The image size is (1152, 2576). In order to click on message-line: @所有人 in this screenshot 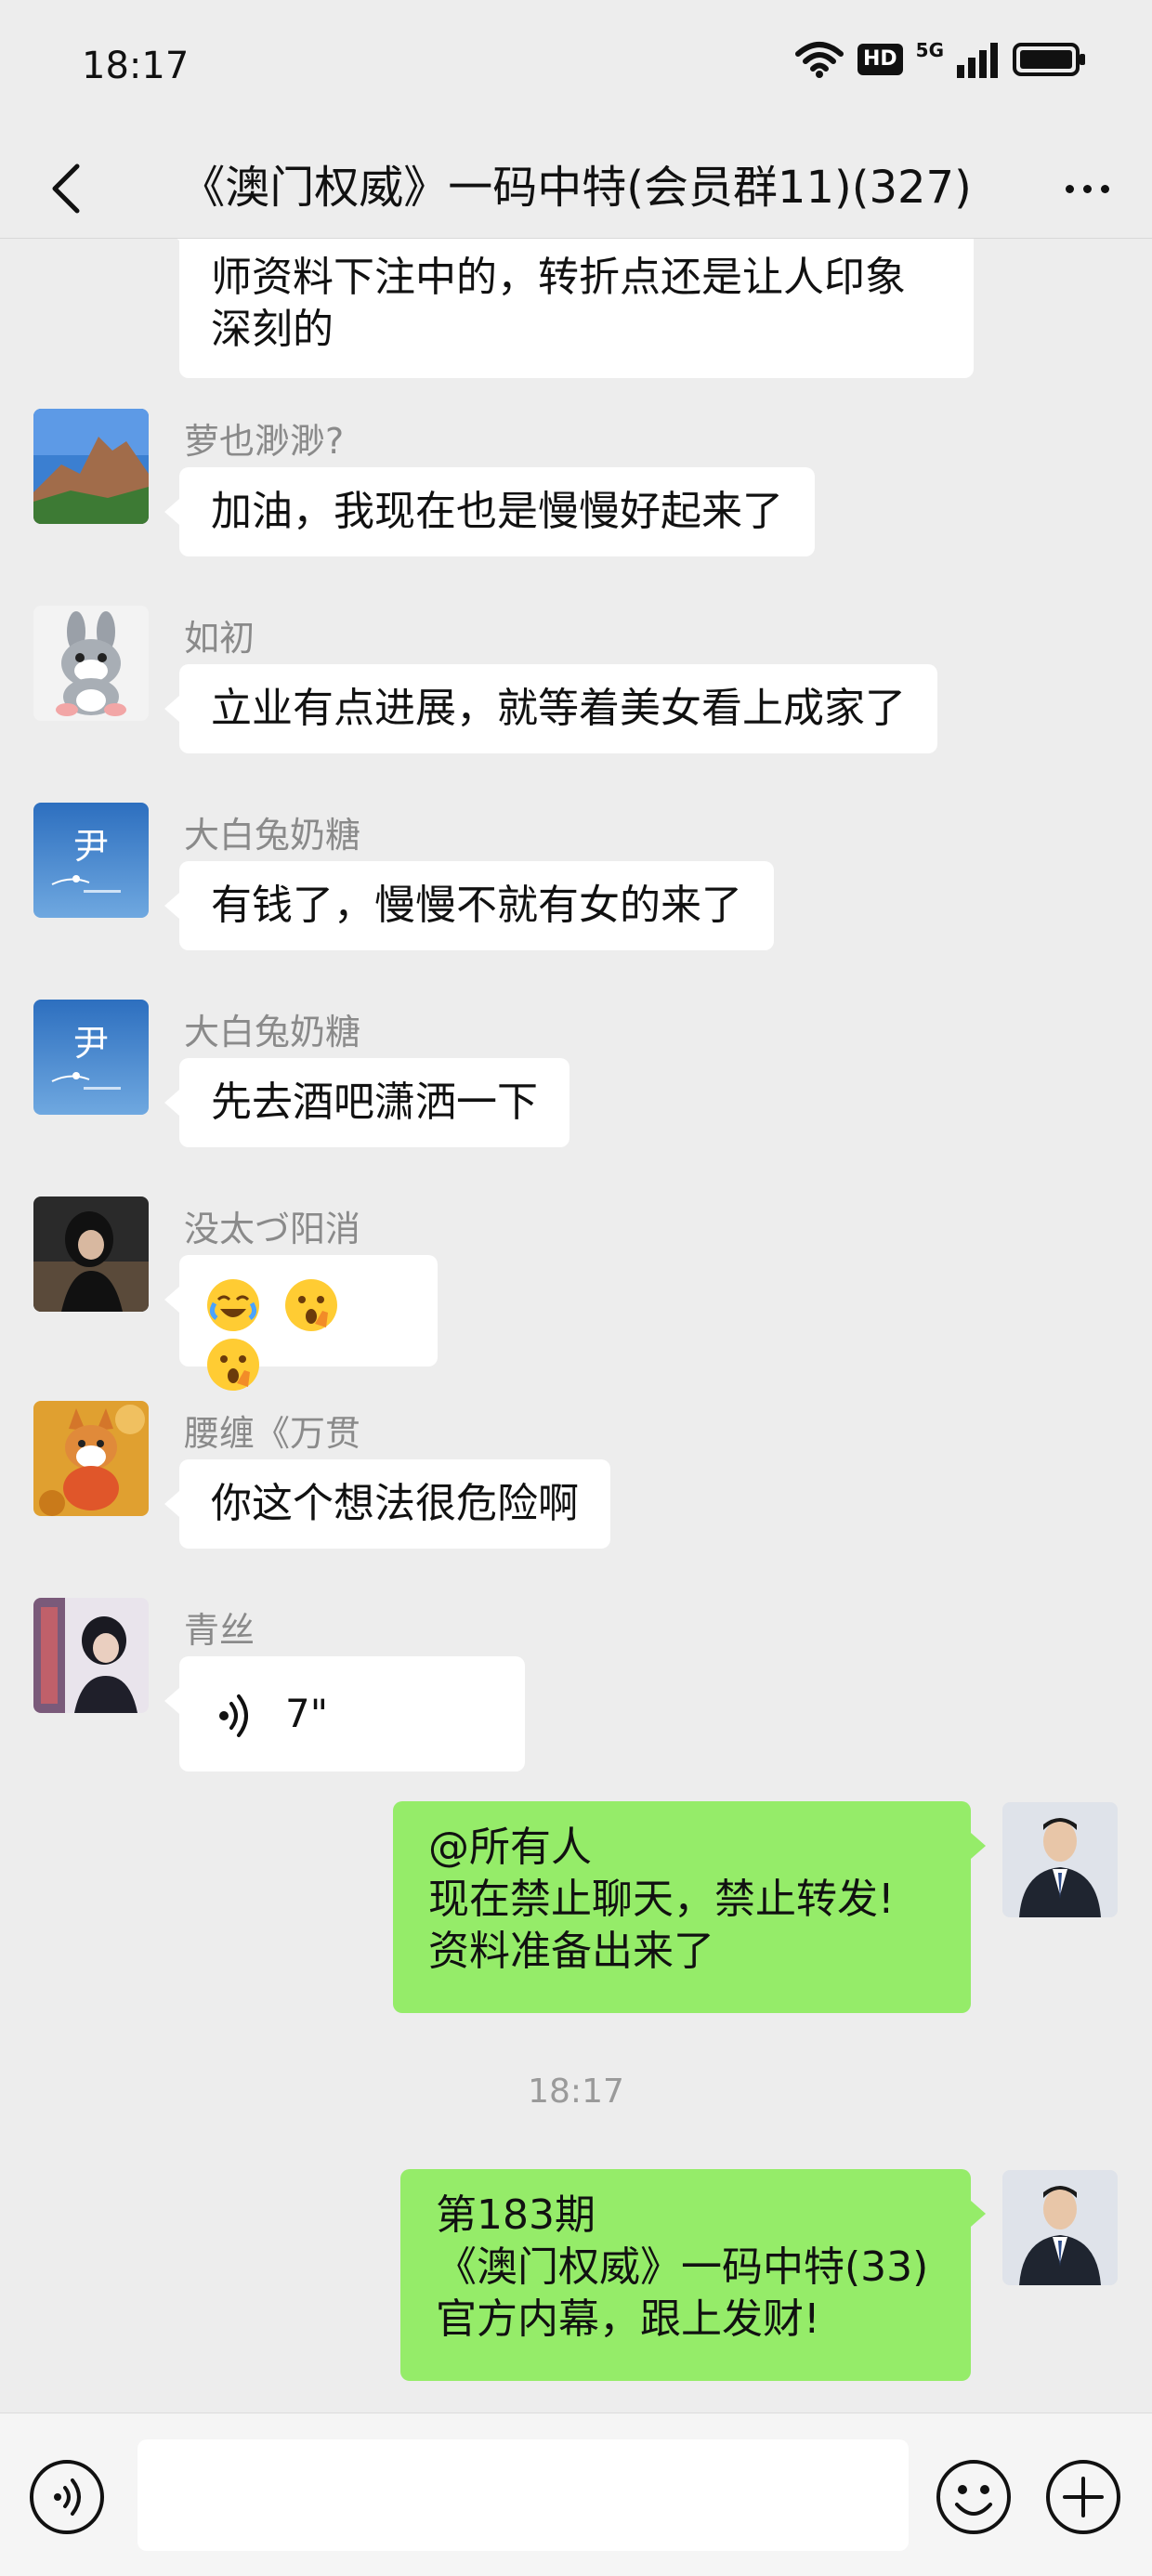, I will do `click(510, 1847)`.